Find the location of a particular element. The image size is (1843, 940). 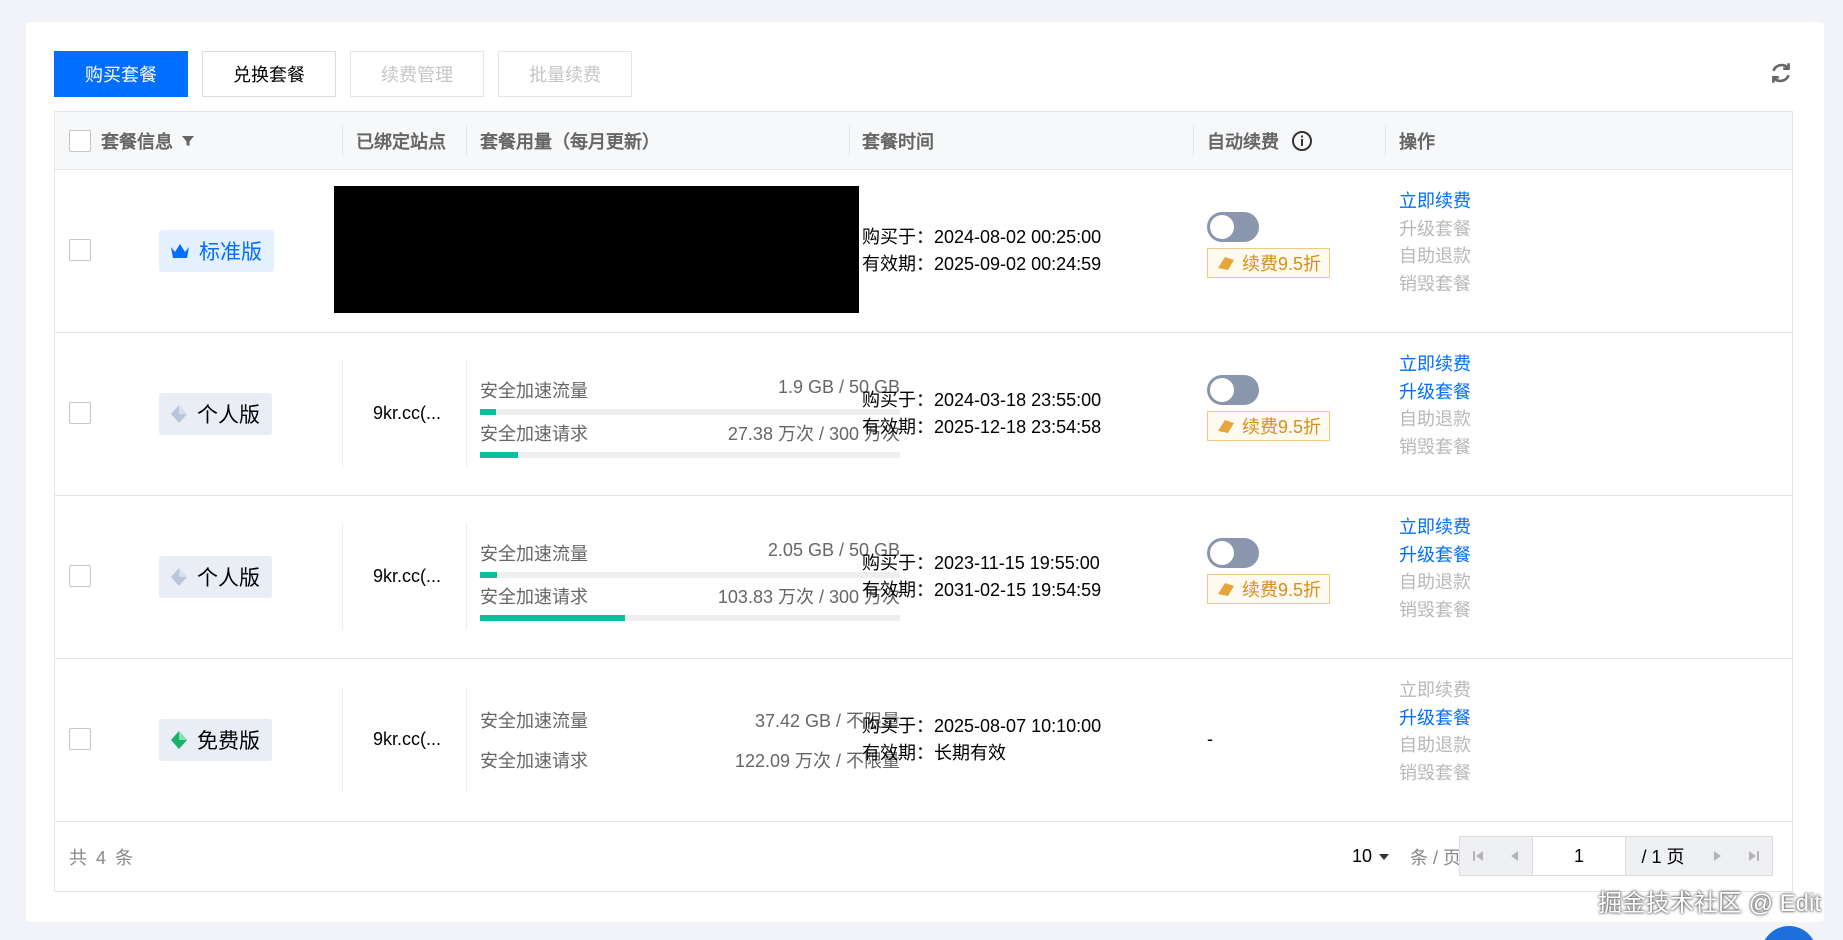

plan-tag-free: 免费版 is located at coordinates (215, 740).